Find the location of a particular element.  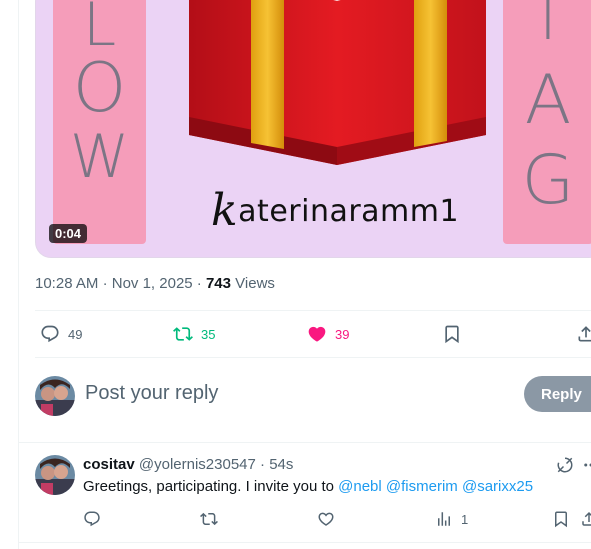

left-pink-panel: L O W is located at coordinates (99, 122).